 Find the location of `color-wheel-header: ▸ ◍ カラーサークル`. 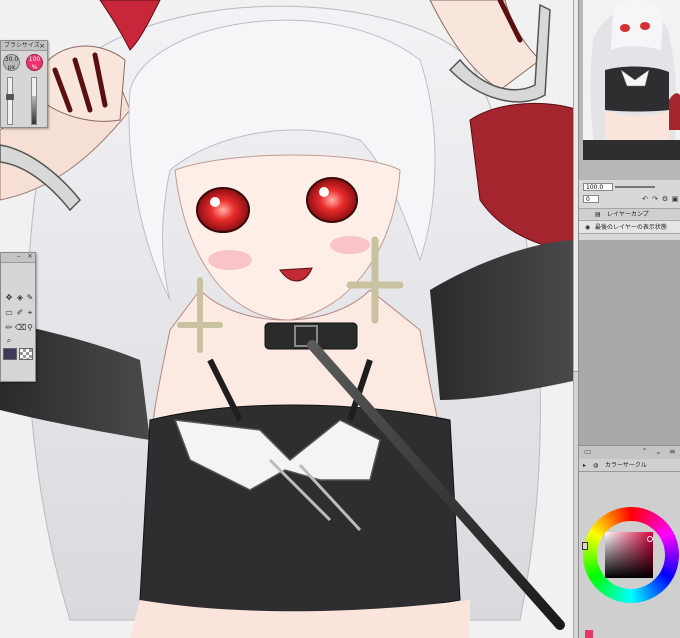

color-wheel-header: ▸ ◍ カラーサークル is located at coordinates (629, 465).